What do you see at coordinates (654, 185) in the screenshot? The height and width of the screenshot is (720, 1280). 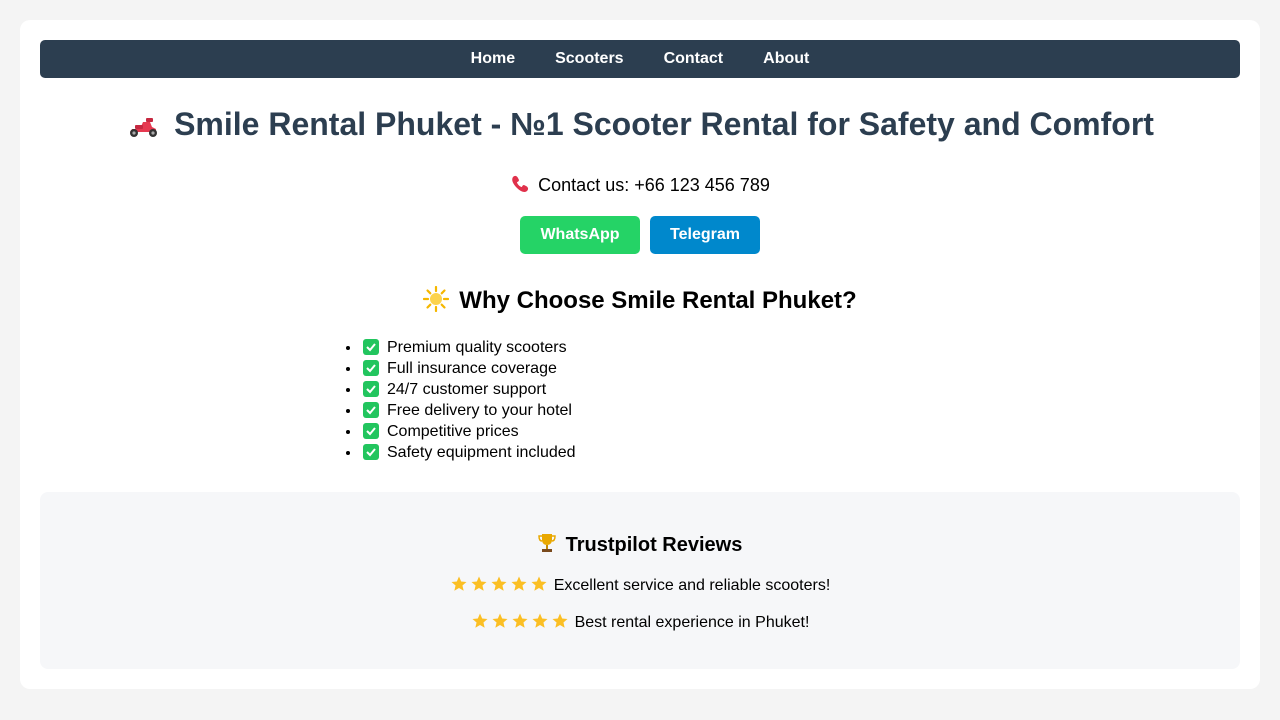 I see `contact-text: Contact us: +66 123 456 789` at bounding box center [654, 185].